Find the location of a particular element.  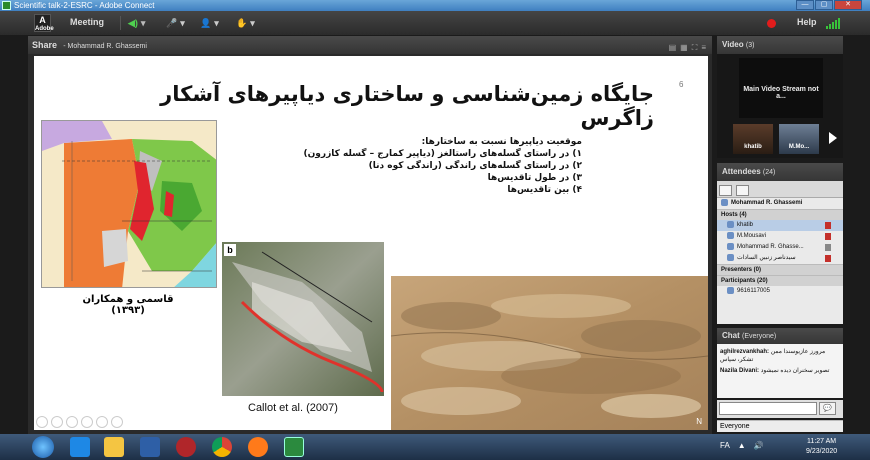

chat-scope: (Everyone) is located at coordinates (759, 336).